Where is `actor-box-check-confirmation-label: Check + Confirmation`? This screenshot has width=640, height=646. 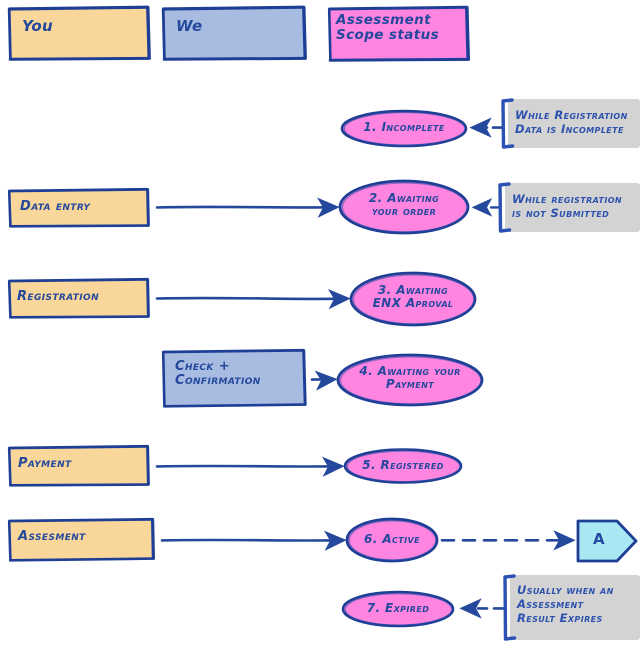 actor-box-check-confirmation-label: Check + Confirmation is located at coordinates (218, 374).